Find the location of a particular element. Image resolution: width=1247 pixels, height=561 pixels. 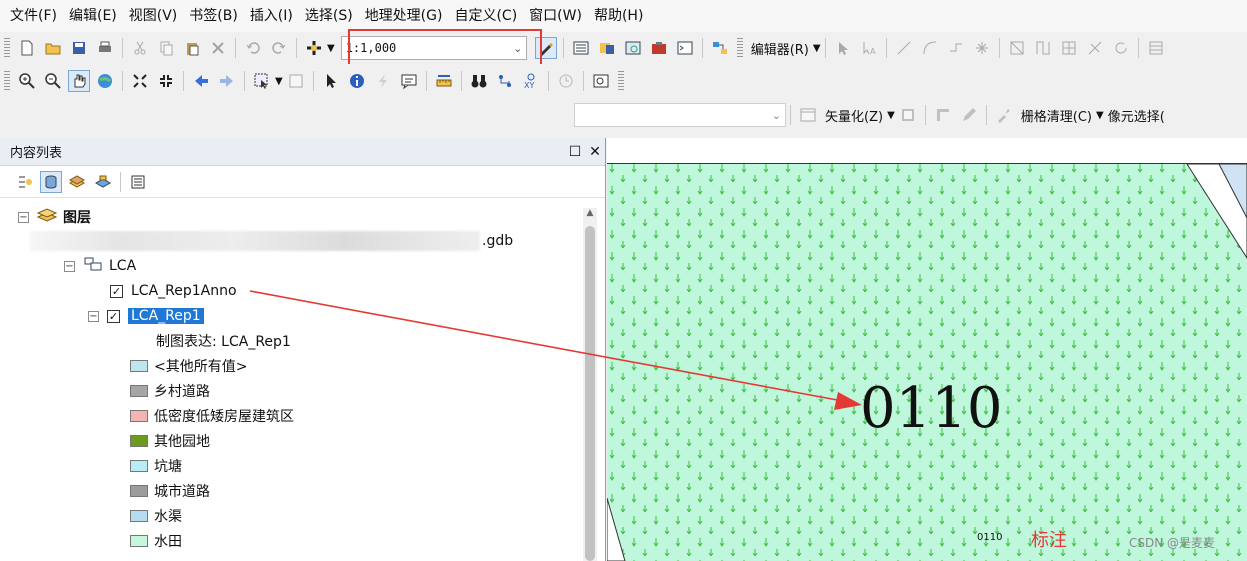

raster-cleanup-icon is located at coordinates (1004, 115).